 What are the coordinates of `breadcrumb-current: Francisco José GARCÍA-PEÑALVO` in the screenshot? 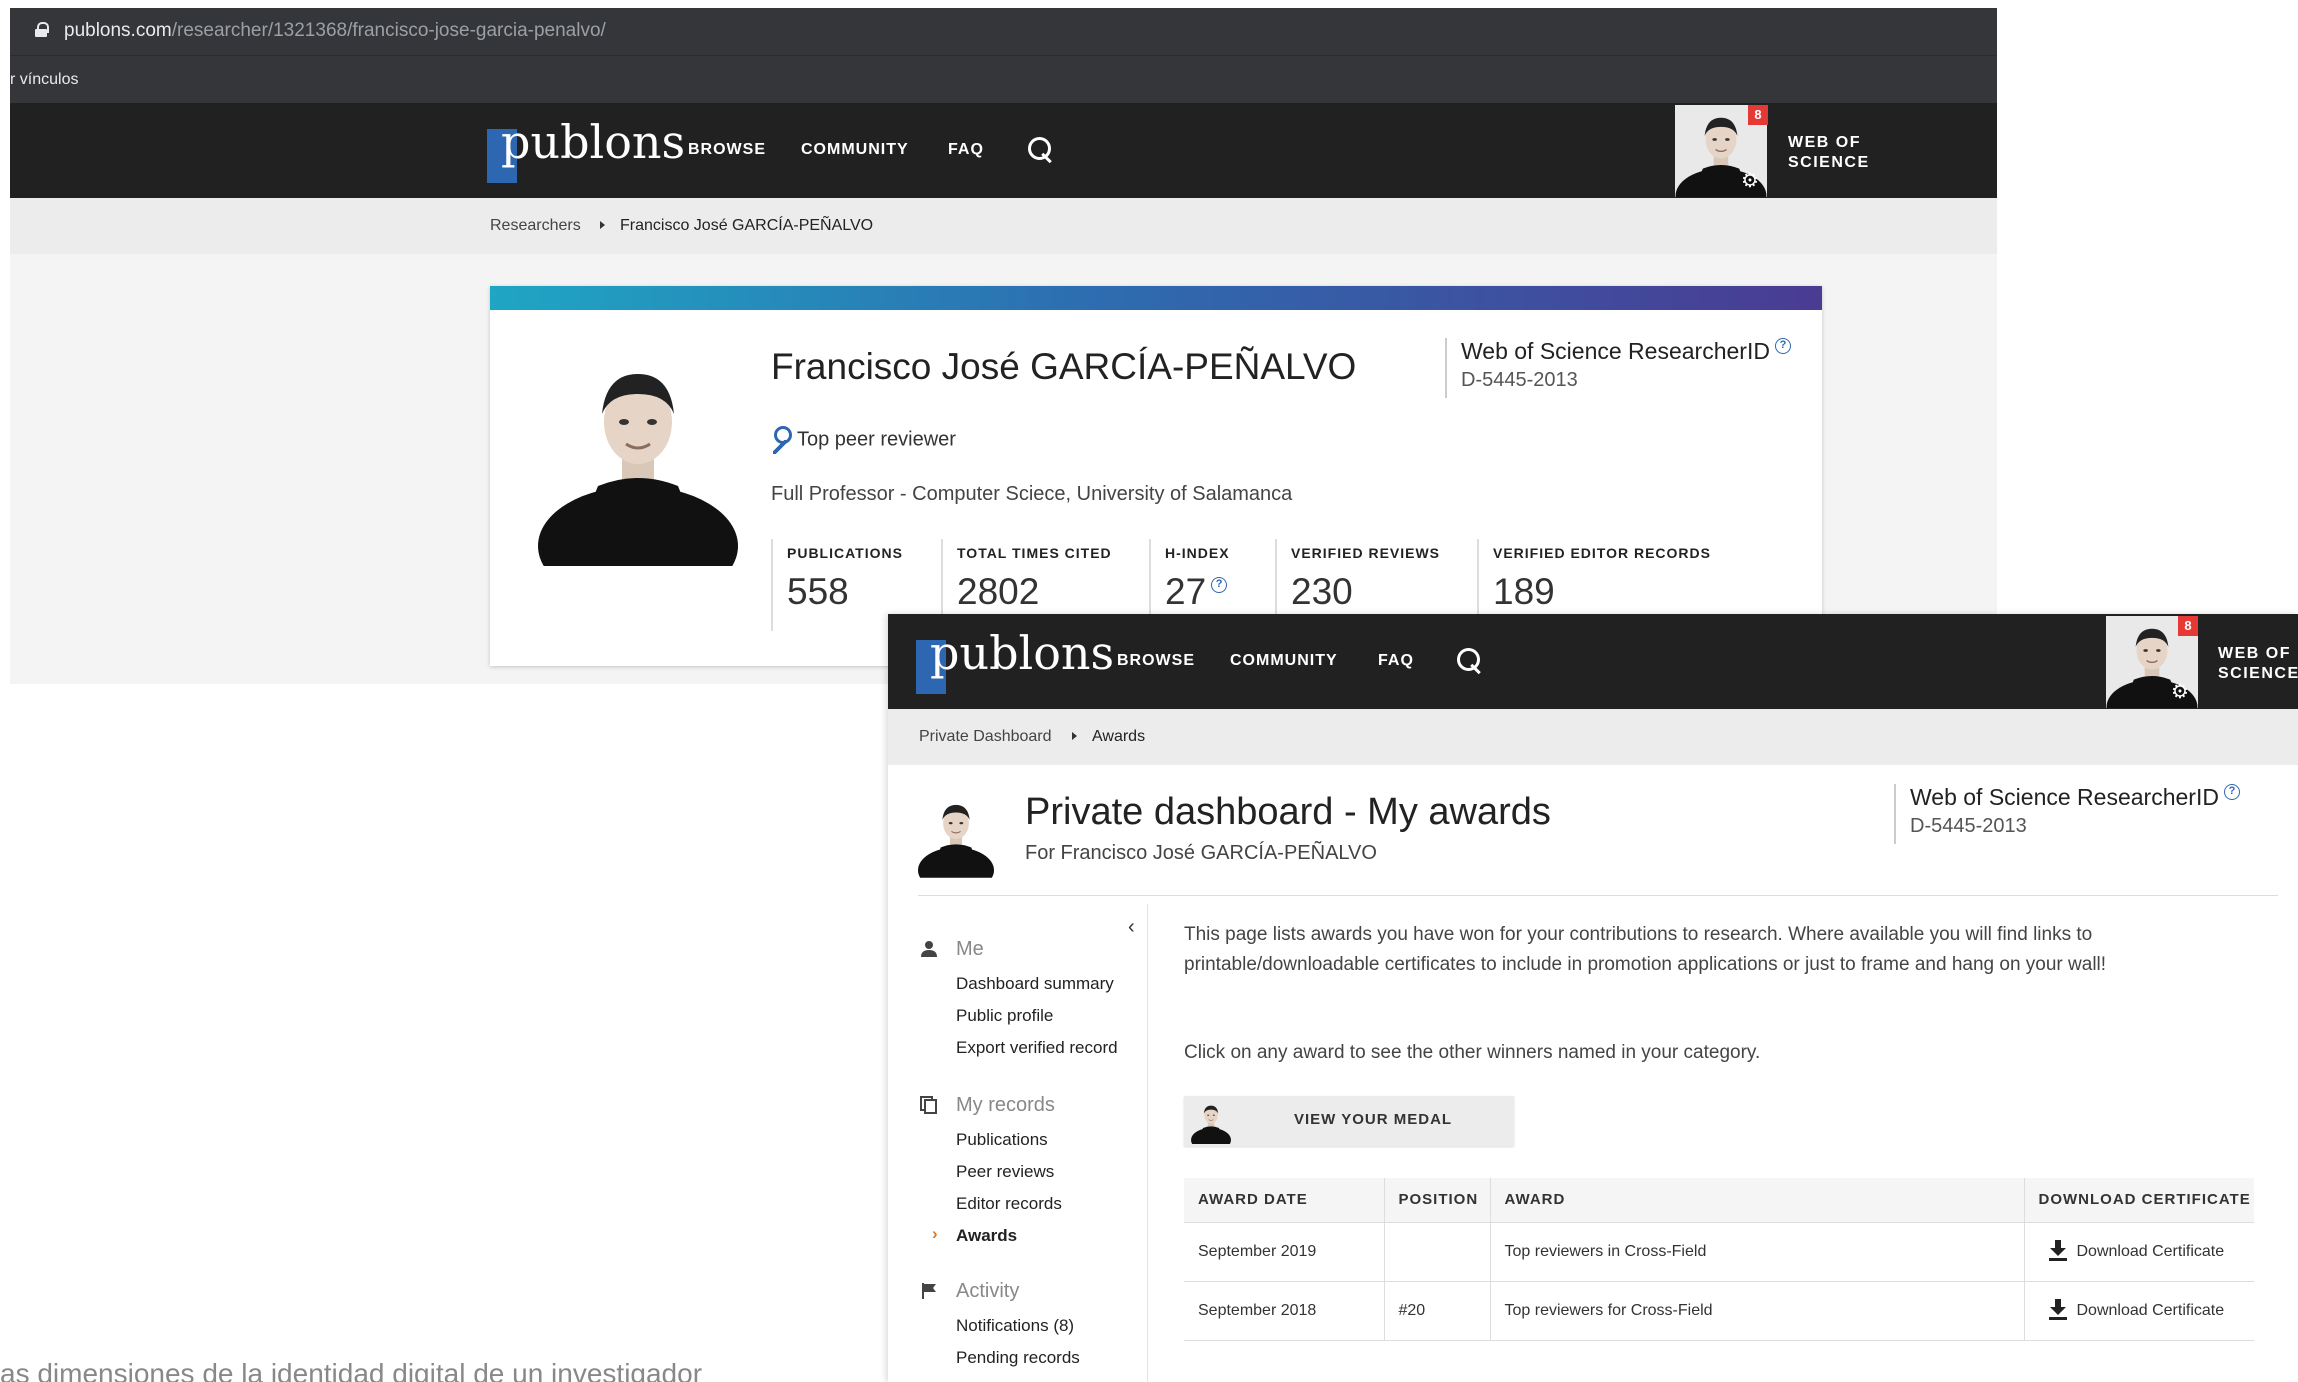 It's located at (747, 225).